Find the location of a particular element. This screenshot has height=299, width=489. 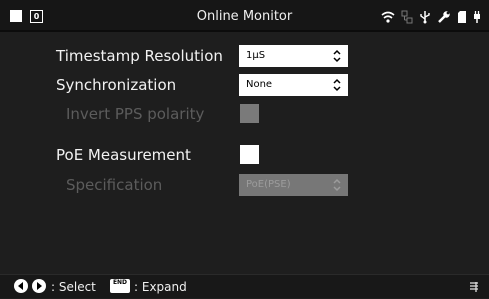

poe-measurement-checkbox is located at coordinates (249, 154).